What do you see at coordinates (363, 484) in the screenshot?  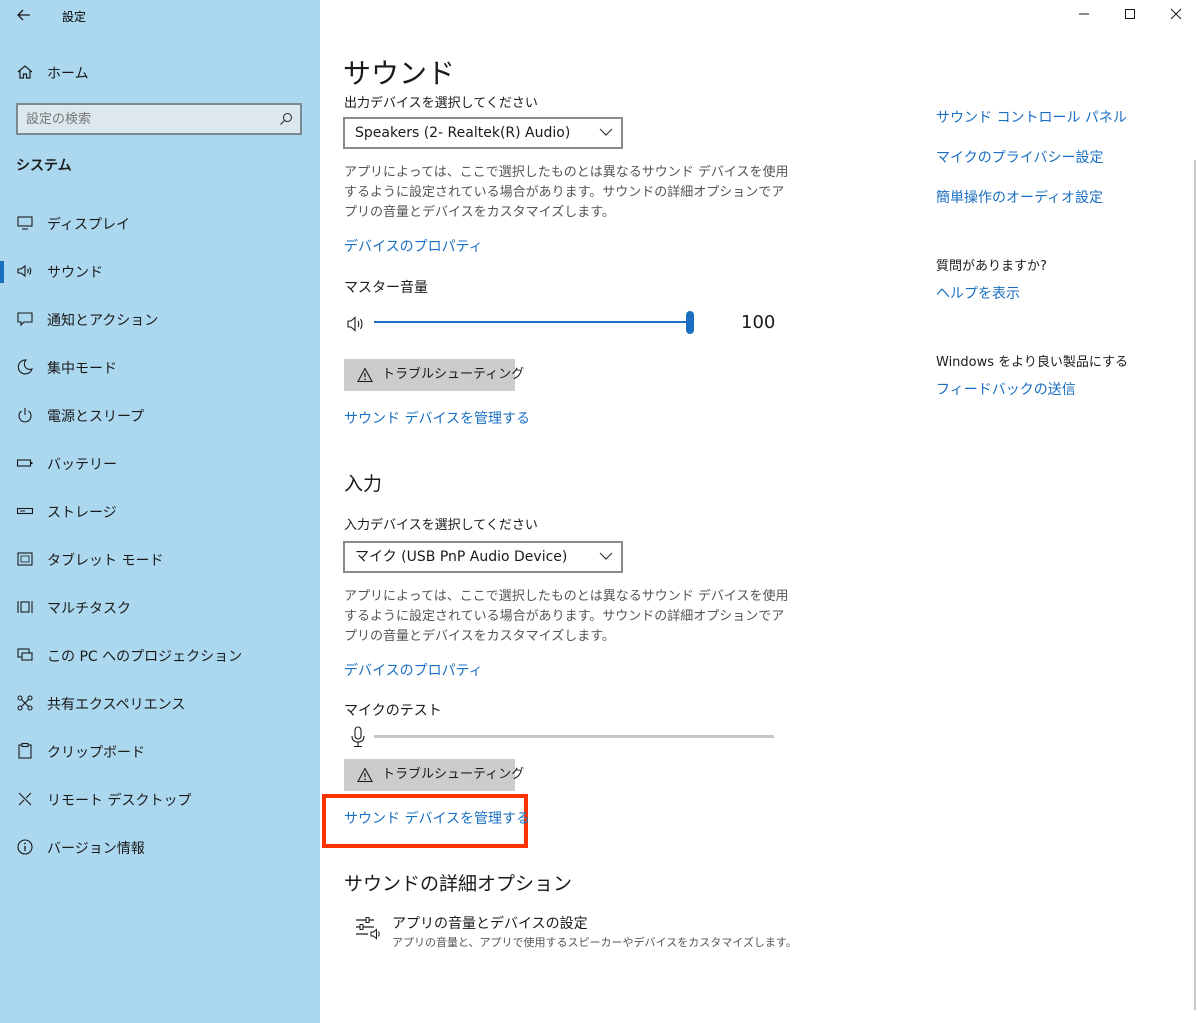 I see `input-section-title: 入力` at bounding box center [363, 484].